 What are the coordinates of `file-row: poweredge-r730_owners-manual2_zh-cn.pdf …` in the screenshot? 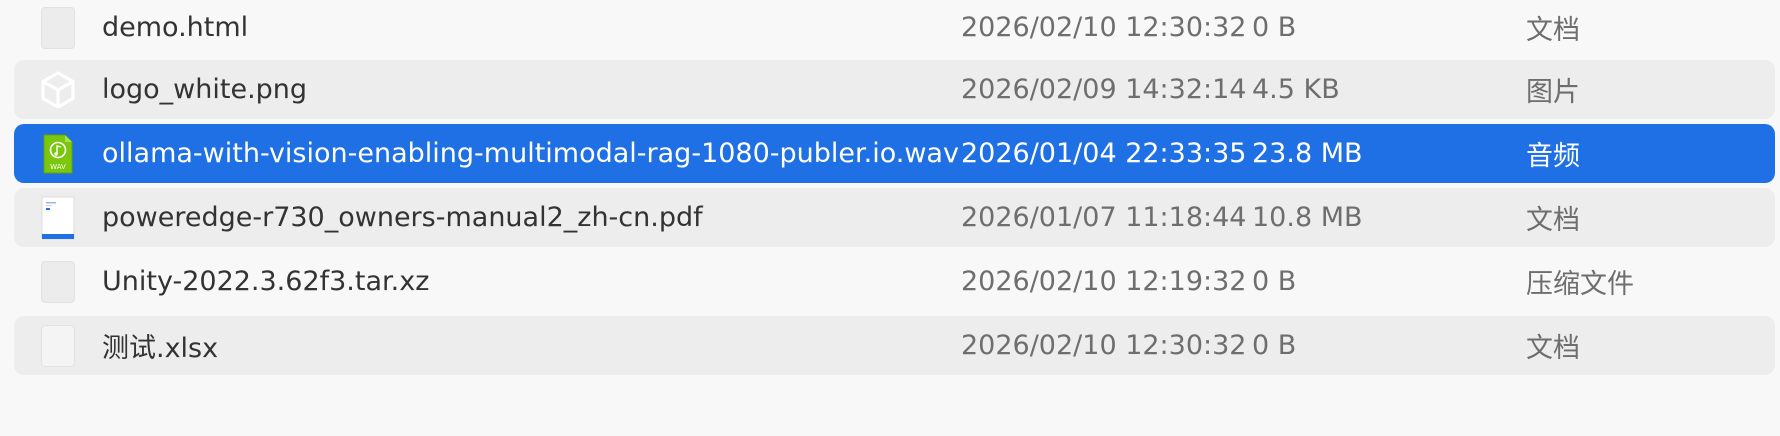 It's located at (894, 217).